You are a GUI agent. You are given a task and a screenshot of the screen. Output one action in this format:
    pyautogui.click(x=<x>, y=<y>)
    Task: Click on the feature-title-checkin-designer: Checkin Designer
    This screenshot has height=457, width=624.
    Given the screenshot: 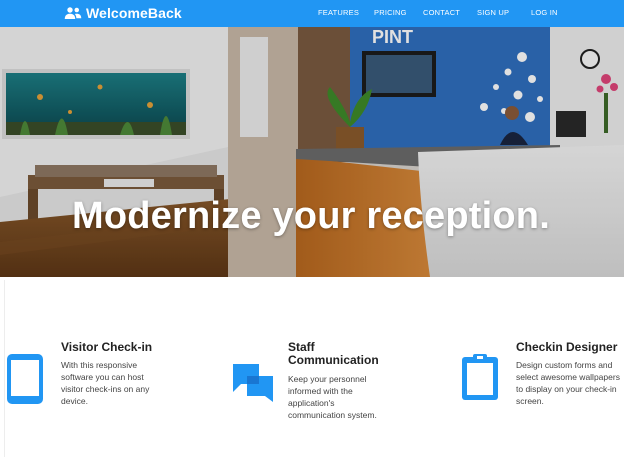 What is the action you would take?
    pyautogui.click(x=567, y=347)
    